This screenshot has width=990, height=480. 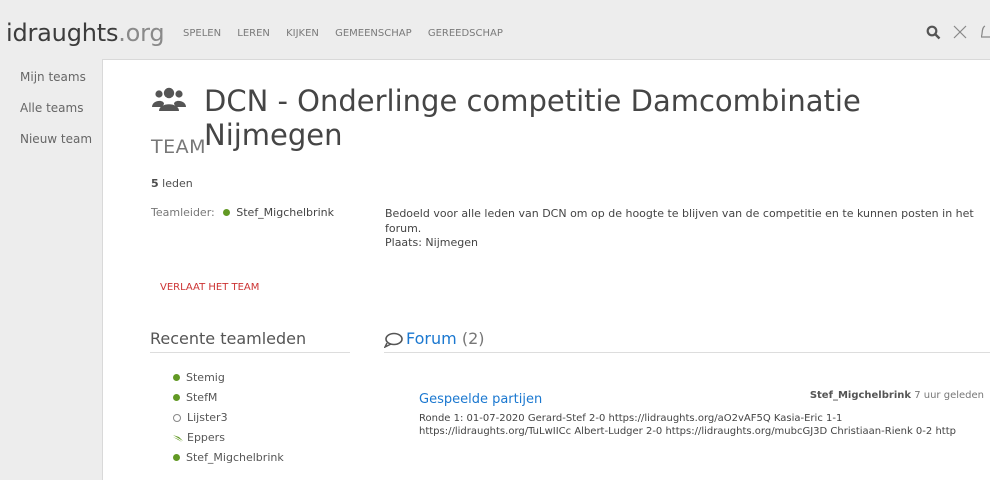 I want to click on site-logo: idraughts.org, so click(x=85, y=33).